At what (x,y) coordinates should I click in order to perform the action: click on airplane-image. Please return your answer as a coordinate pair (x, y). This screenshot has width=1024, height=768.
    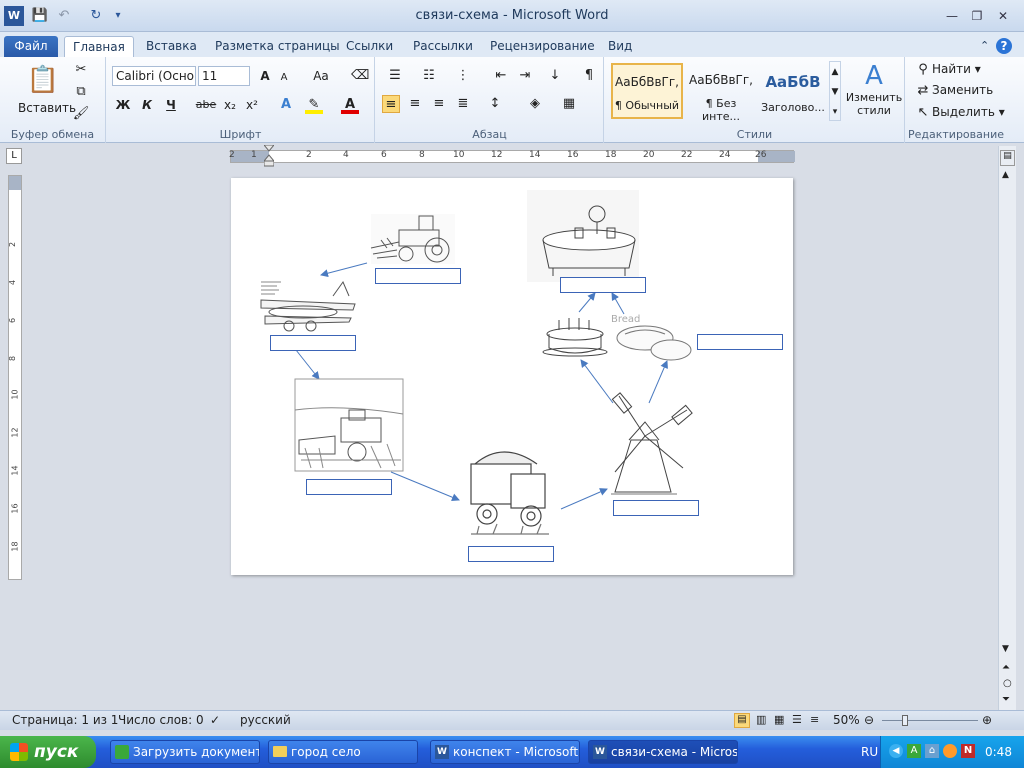
    Looking at the image, I should click on (308, 306).